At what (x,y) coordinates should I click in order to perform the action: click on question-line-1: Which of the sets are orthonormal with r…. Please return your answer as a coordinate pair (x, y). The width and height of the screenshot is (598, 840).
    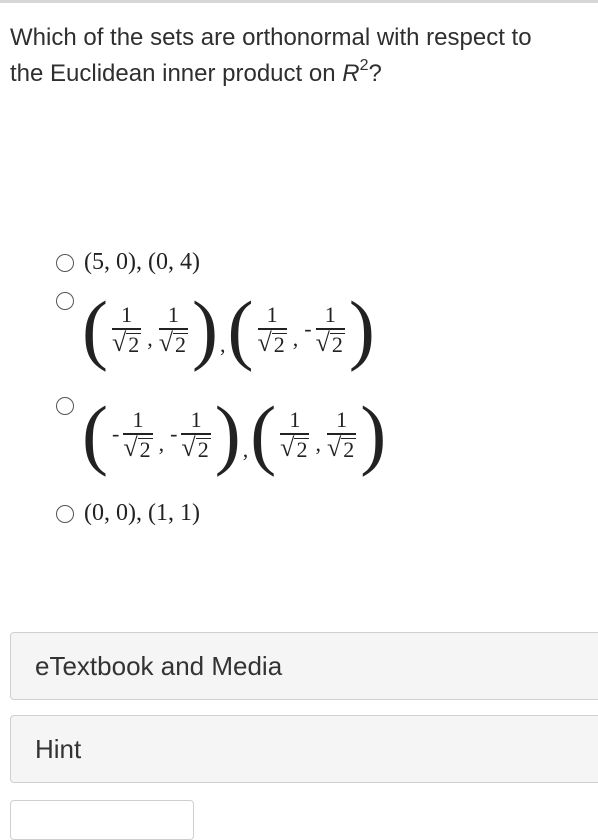
    Looking at the image, I should click on (271, 37).